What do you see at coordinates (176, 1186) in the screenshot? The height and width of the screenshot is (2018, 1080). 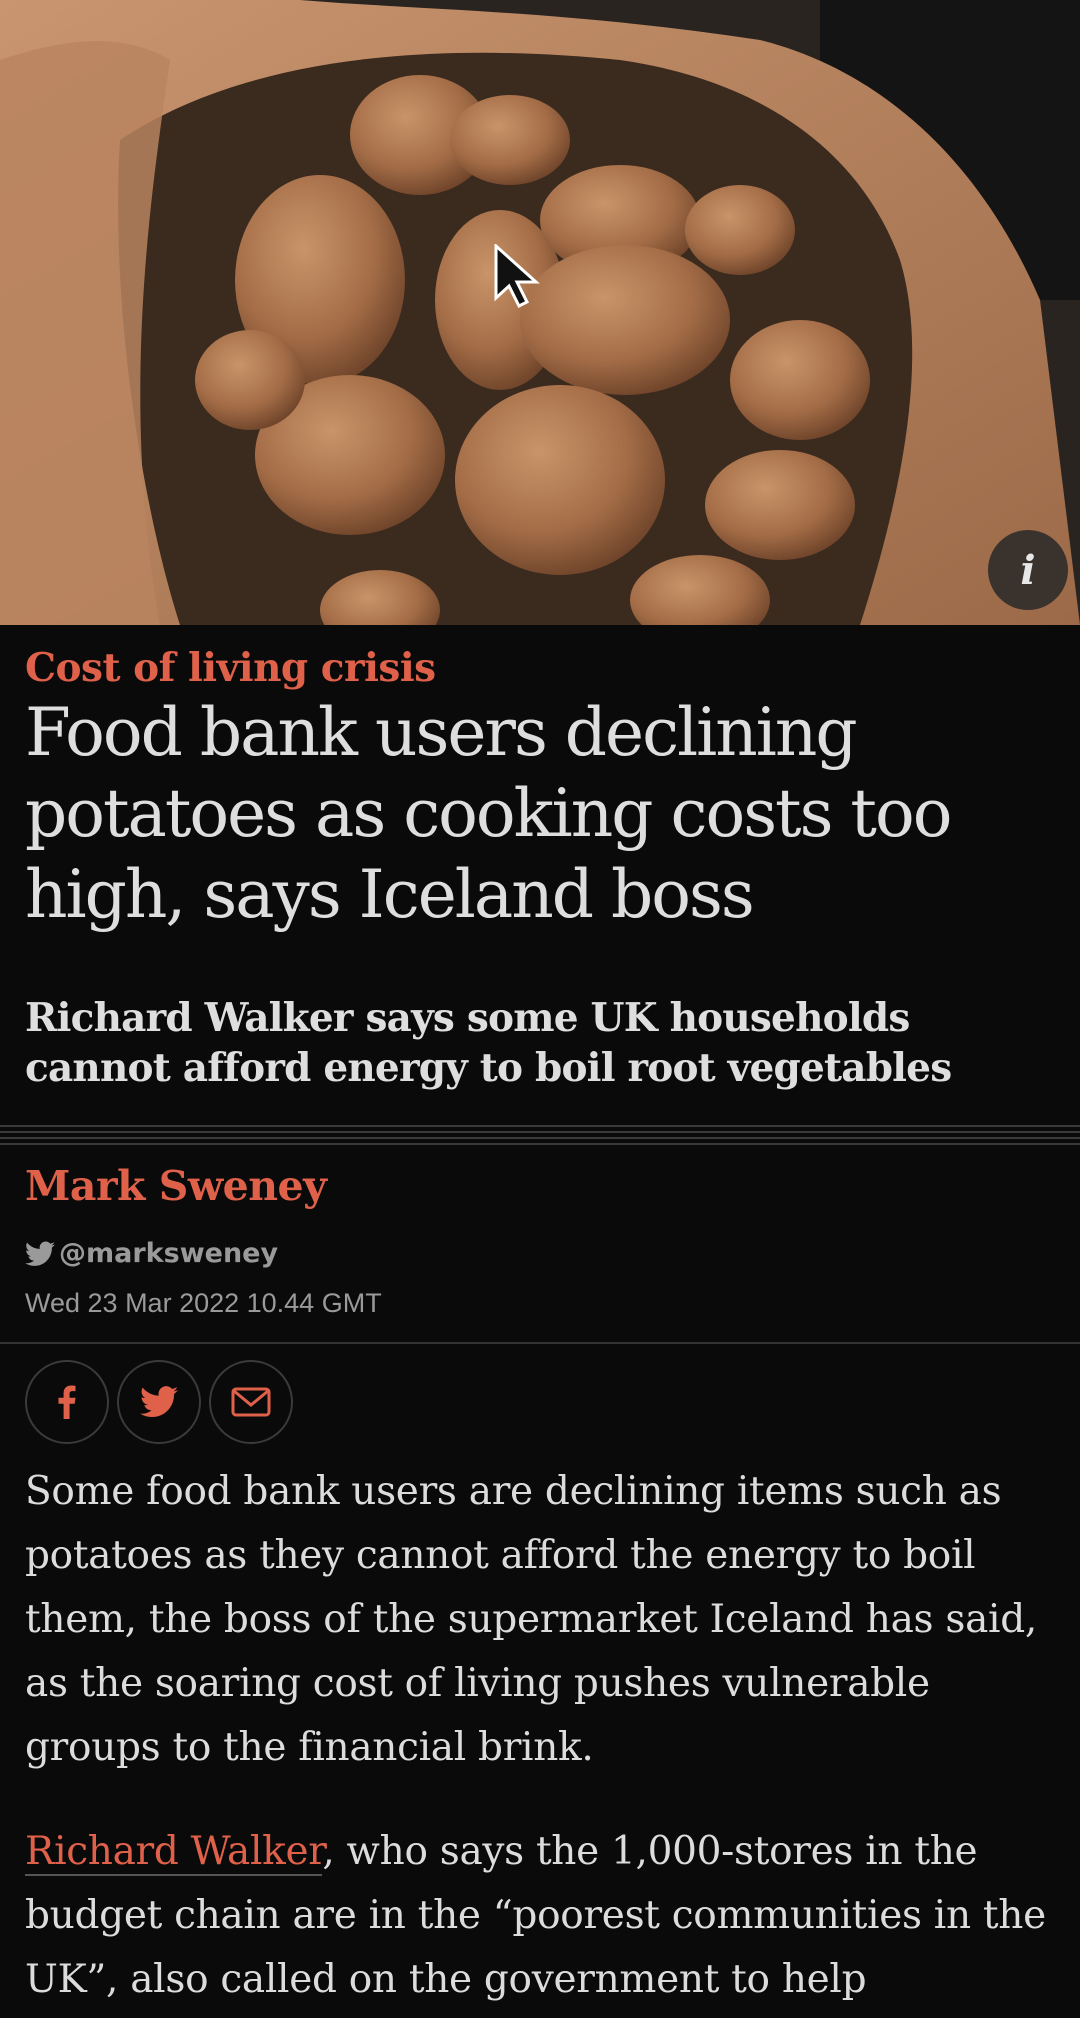 I see `author-name: Mark Sweney` at bounding box center [176, 1186].